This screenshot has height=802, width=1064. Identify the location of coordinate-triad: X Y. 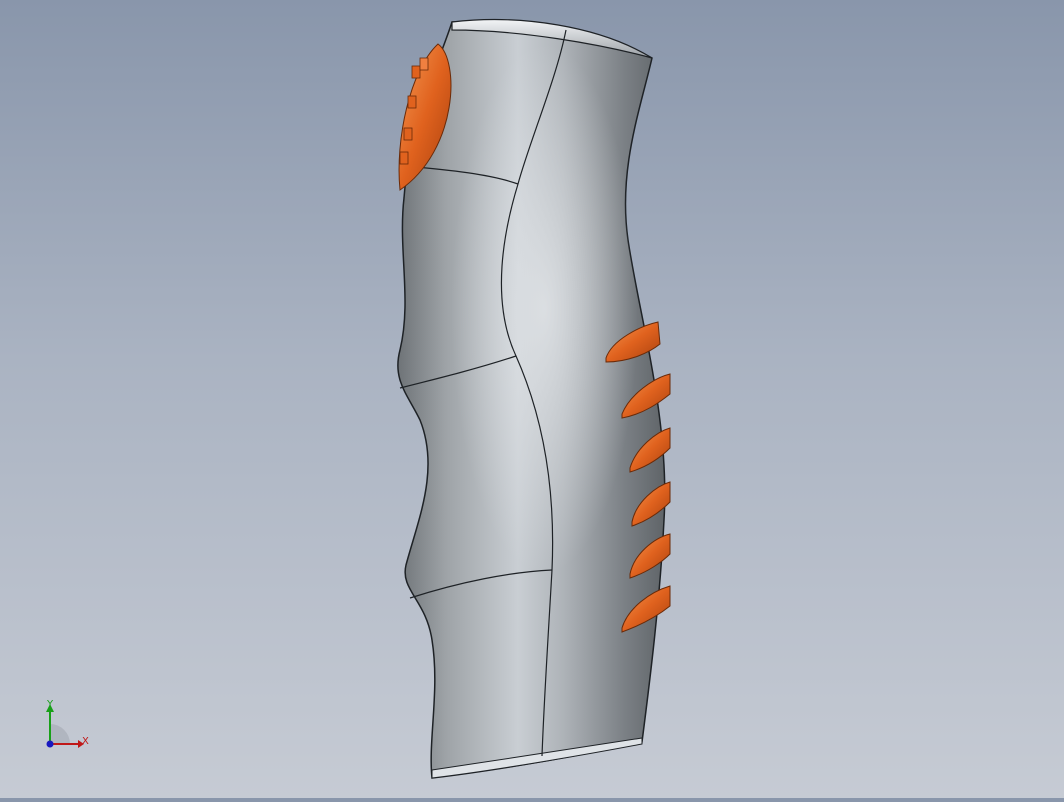
(70, 728).